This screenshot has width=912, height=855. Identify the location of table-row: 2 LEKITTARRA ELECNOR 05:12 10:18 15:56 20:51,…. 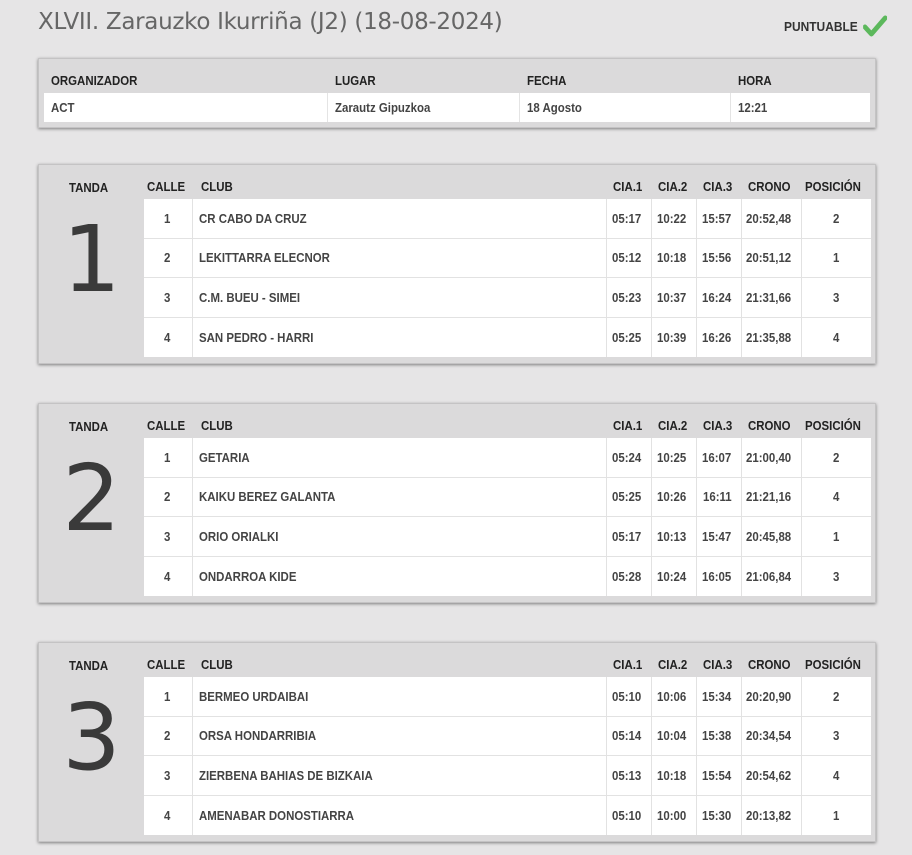
(507, 258).